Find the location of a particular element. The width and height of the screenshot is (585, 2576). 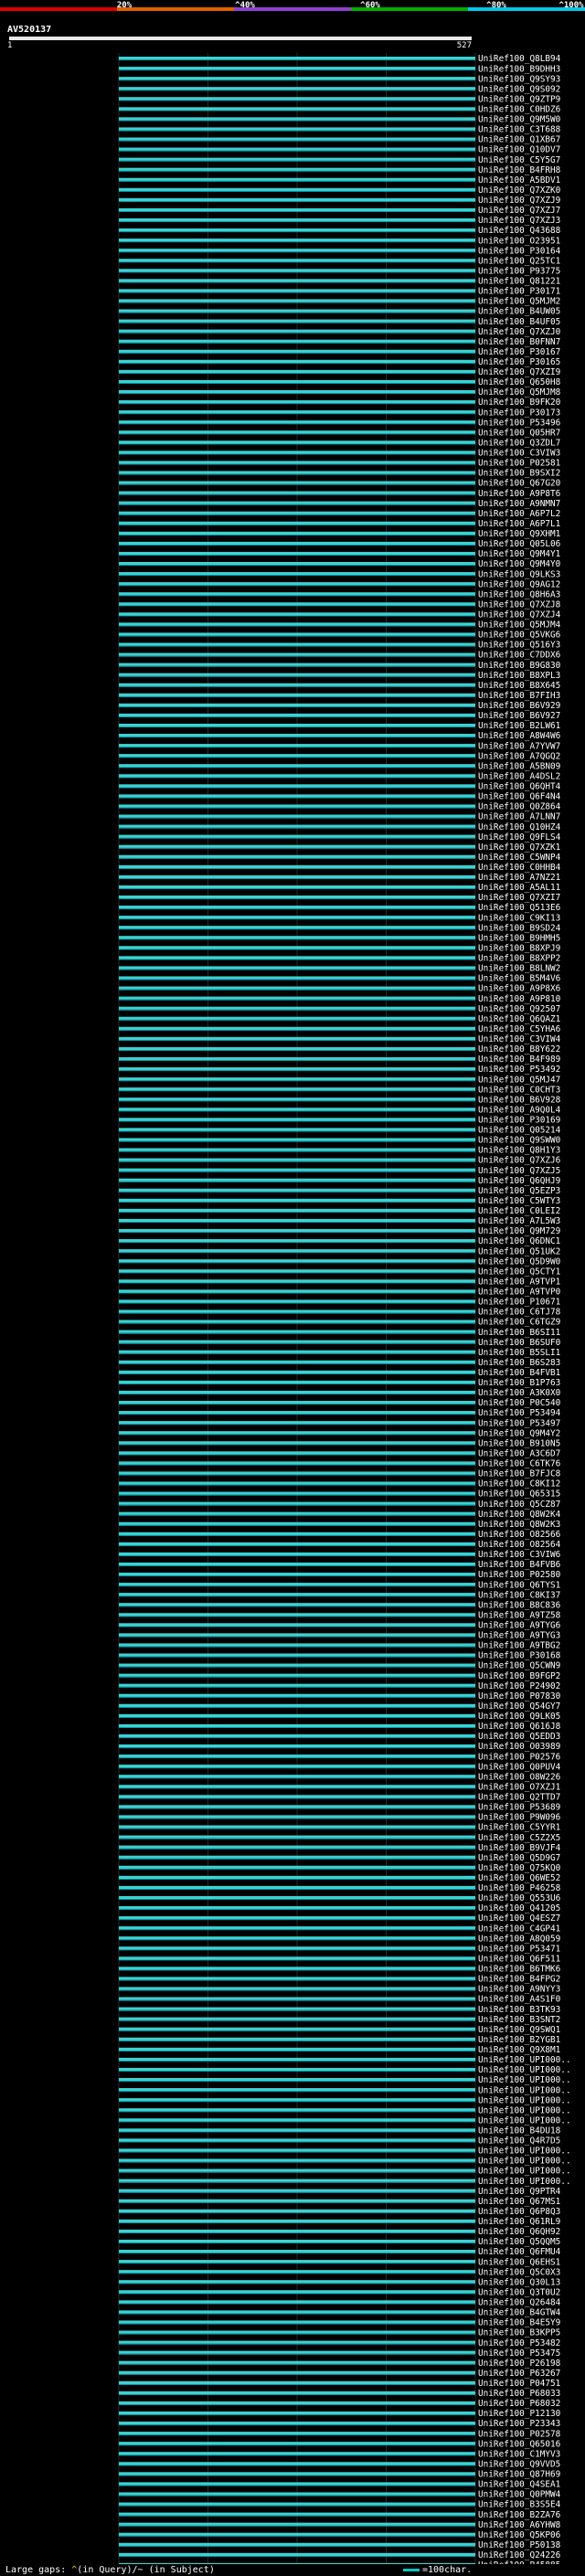

hit-label: UniRef100_B8XPP2 is located at coordinates (519, 959).